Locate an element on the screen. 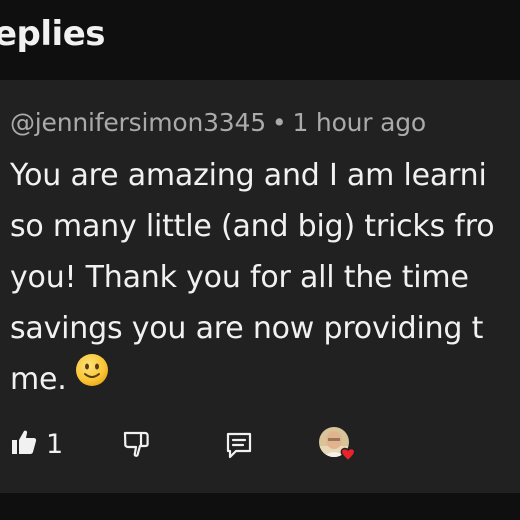 The height and width of the screenshot is (520, 520). comment-last-line: me. is located at coordinates (265, 379).